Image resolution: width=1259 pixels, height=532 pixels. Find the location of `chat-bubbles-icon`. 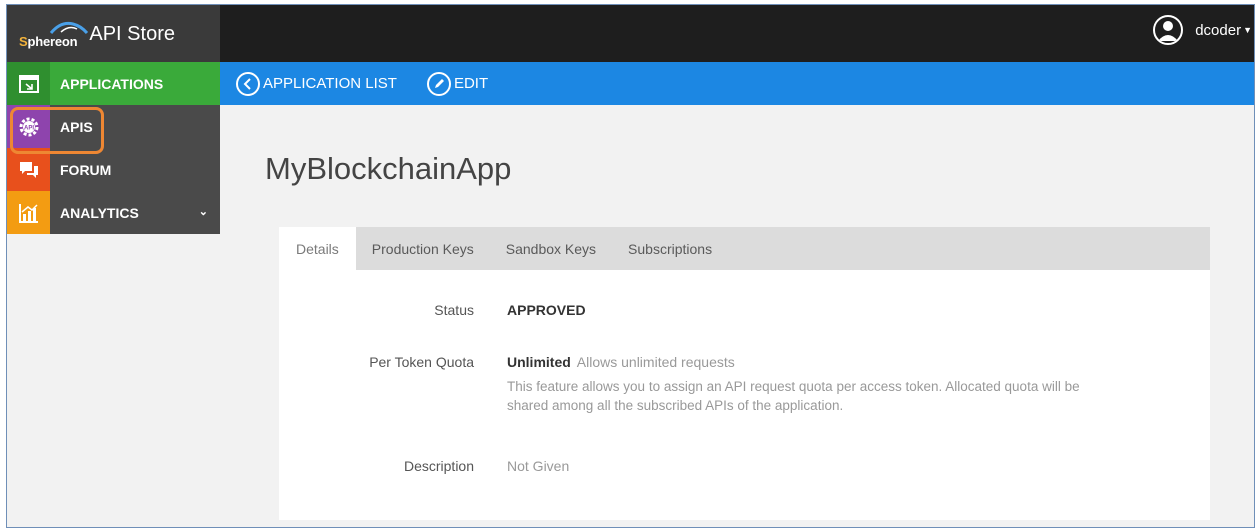

chat-bubbles-icon is located at coordinates (28, 169).